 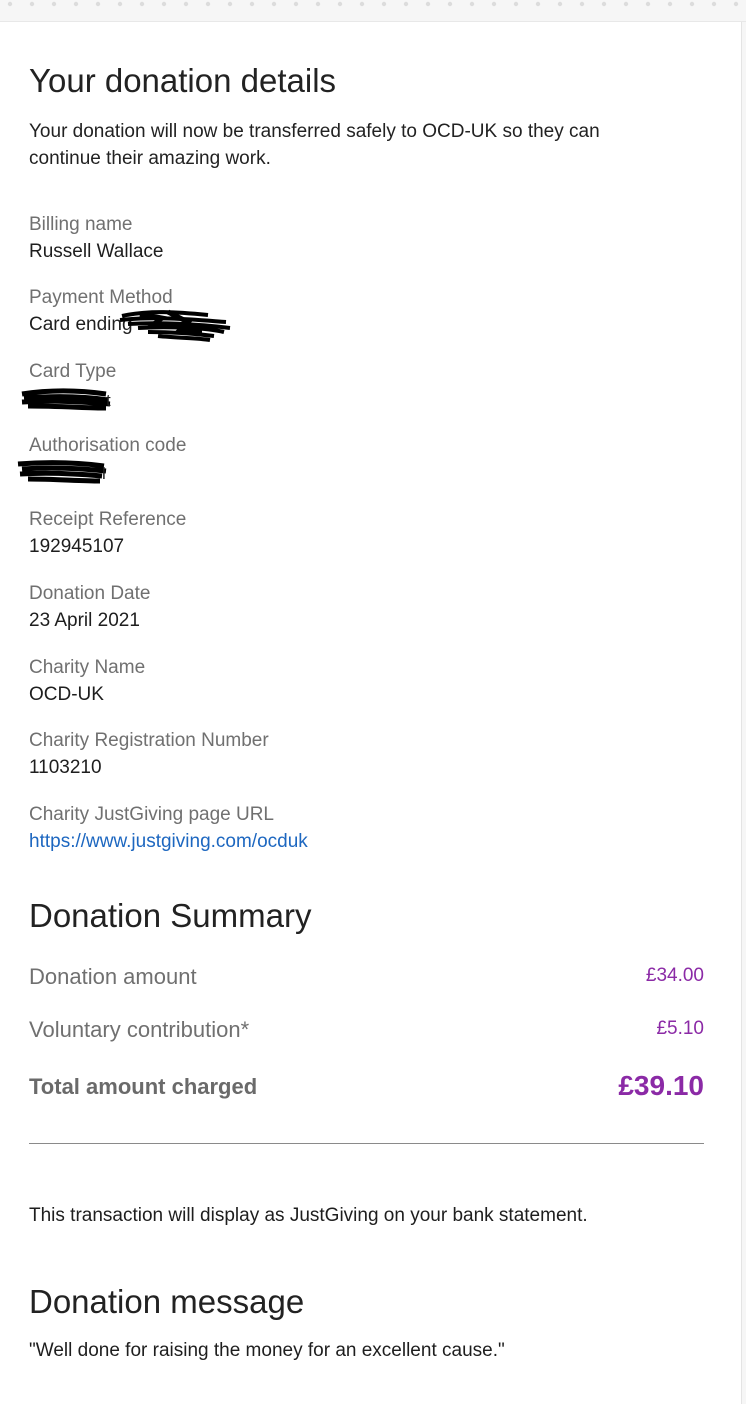 I want to click on voluntary-contribution-label: Voluntary contribution*, so click(x=139, y=1029).